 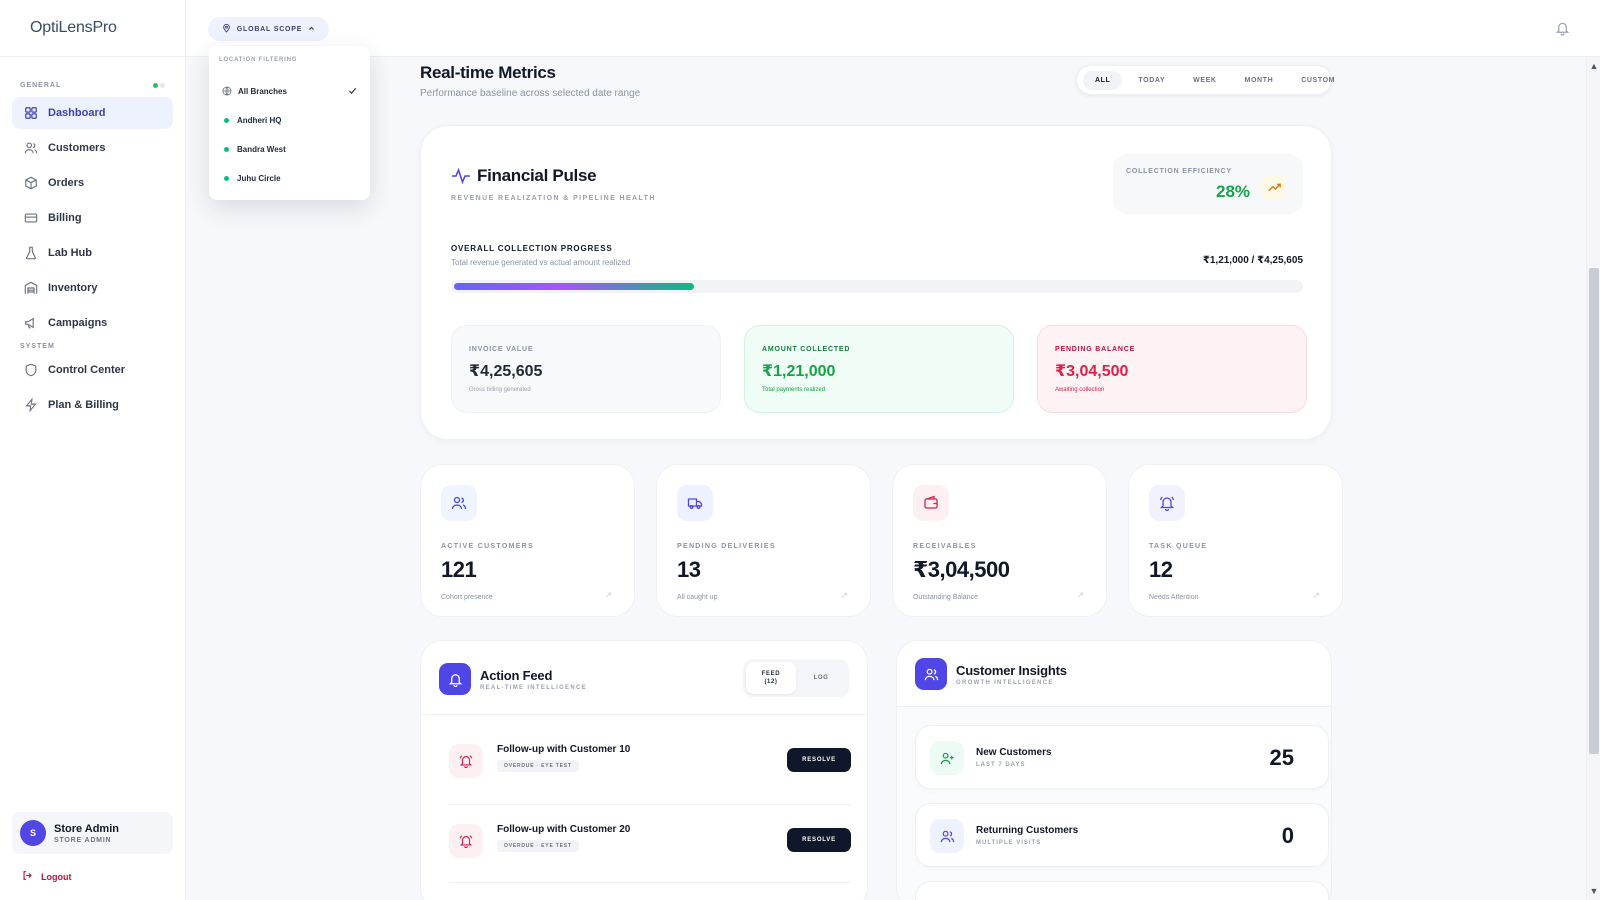 What do you see at coordinates (799, 371) in the screenshot?
I see `stat-value: ₹1,21,000` at bounding box center [799, 371].